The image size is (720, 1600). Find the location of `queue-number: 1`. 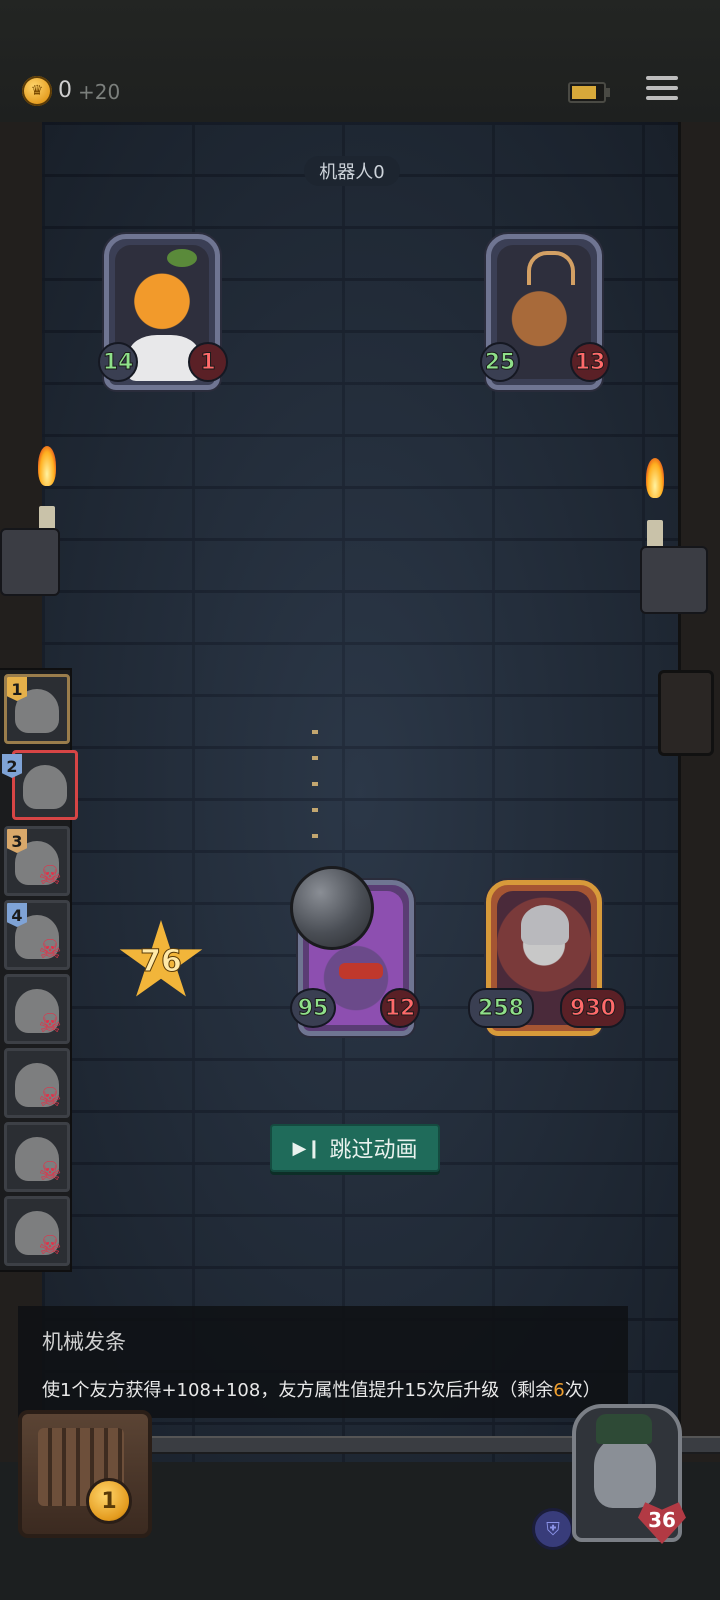

queue-number: 1 is located at coordinates (17, 689).